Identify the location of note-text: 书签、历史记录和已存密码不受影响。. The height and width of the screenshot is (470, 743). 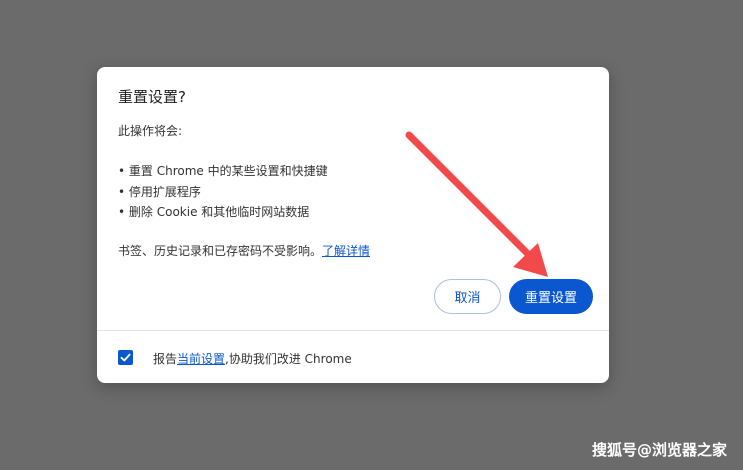
(220, 251).